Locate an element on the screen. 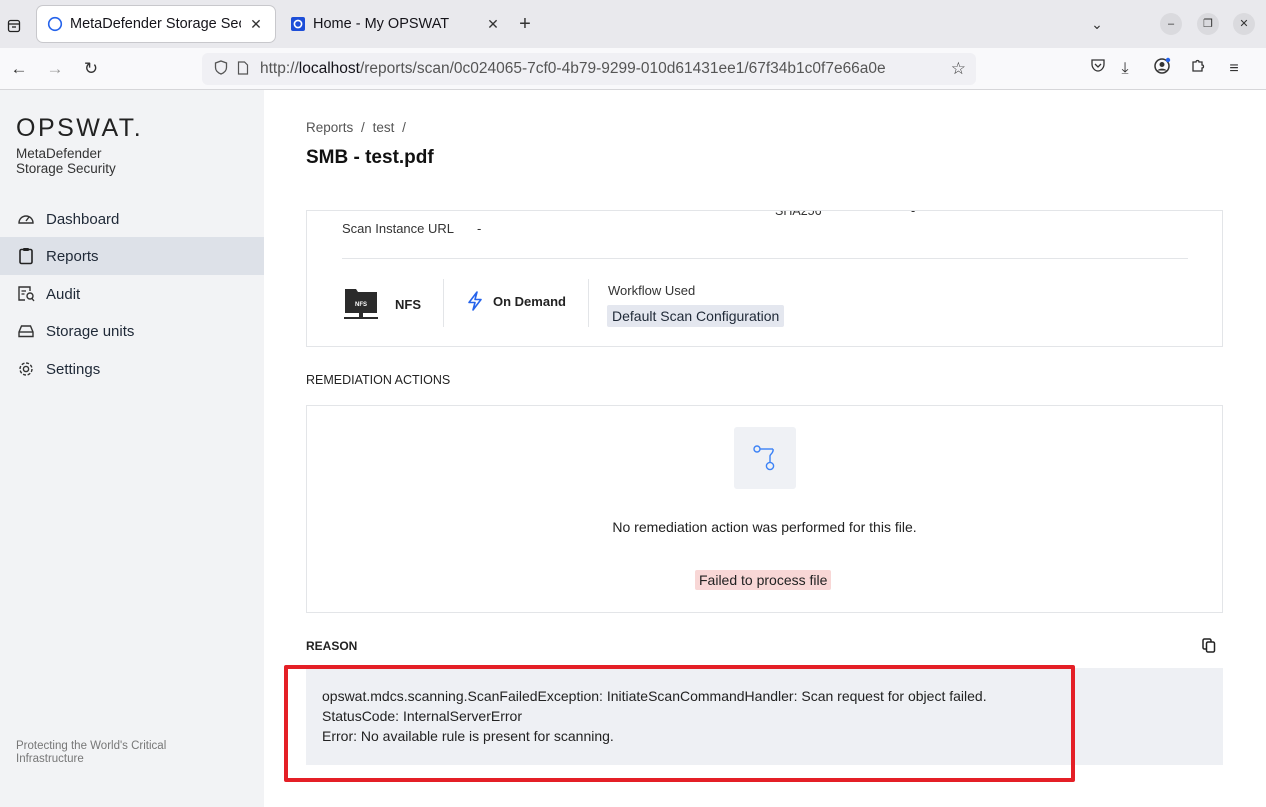 Image resolution: width=1266 pixels, height=807 pixels. opswat-favicon-icon is located at coordinates (298, 24).